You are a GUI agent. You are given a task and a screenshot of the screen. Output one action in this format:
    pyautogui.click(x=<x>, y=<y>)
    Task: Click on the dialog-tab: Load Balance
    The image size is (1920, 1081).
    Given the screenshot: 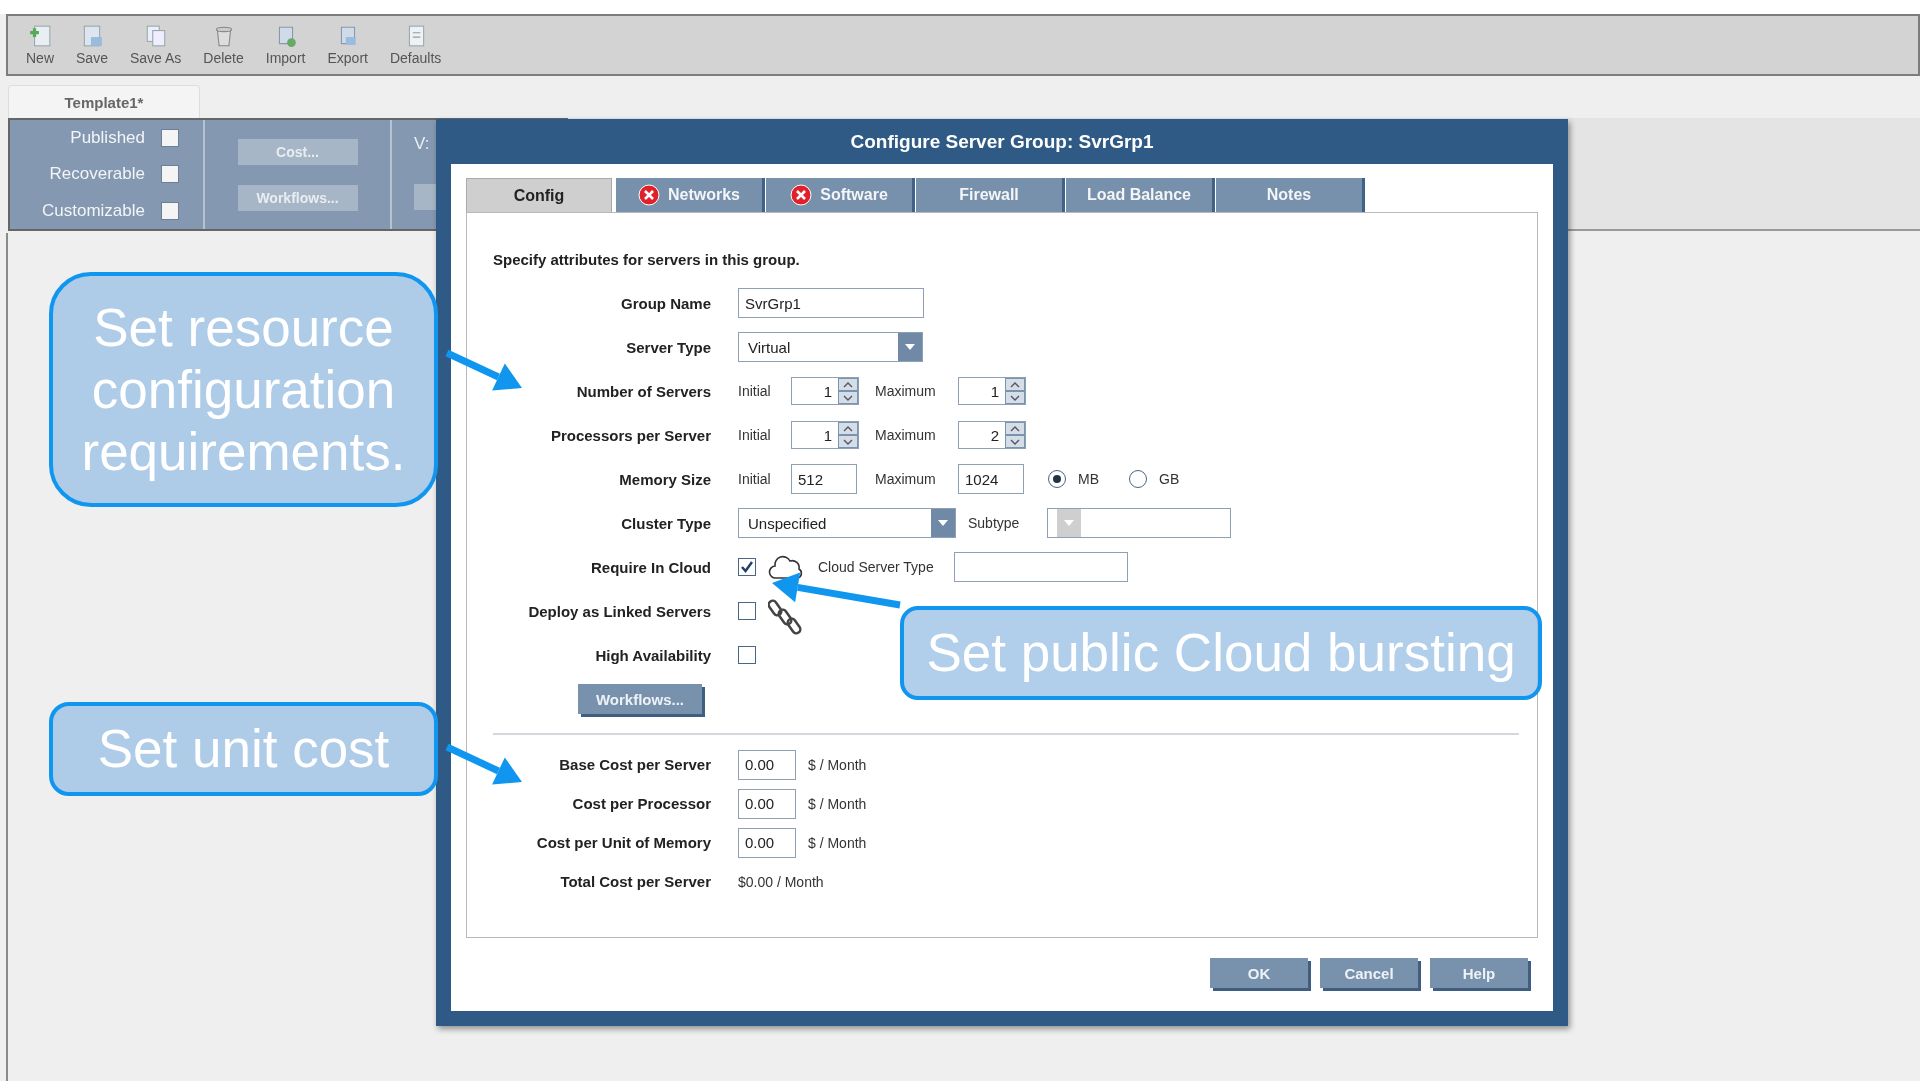 What is the action you would take?
    pyautogui.click(x=1139, y=195)
    